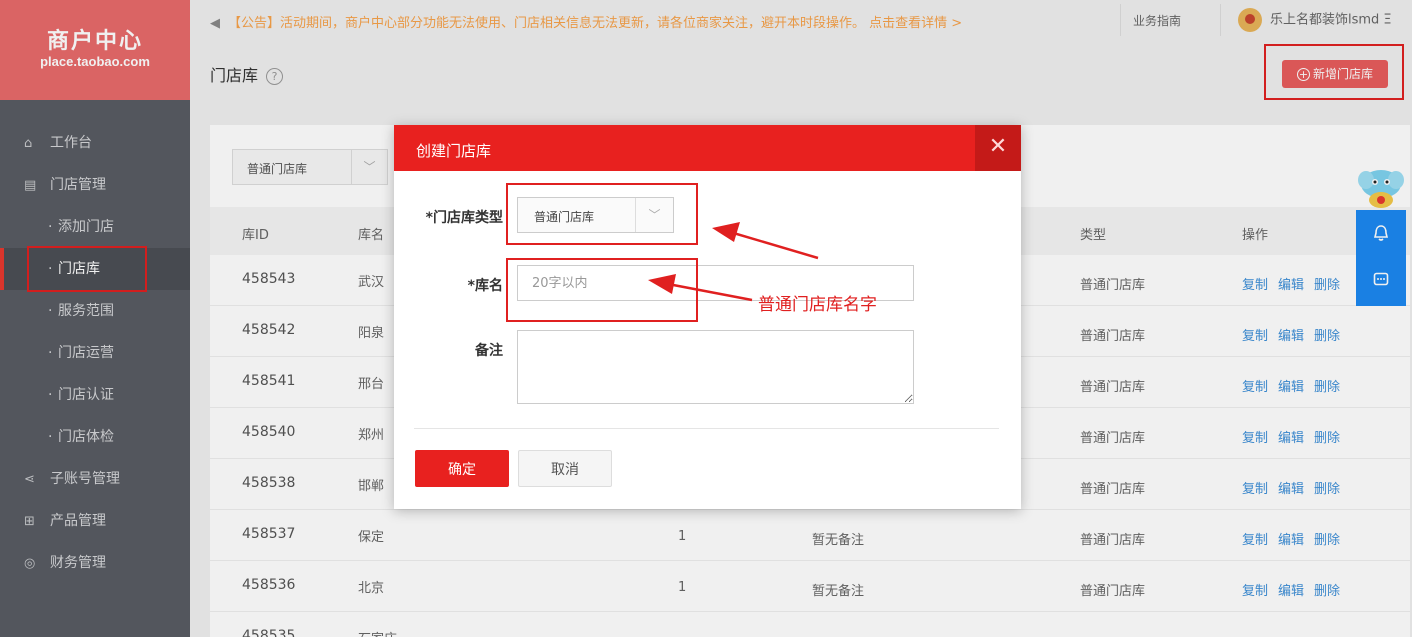  What do you see at coordinates (707, 148) in the screenshot?
I see `dialog-header: 创建门店库 ✕` at bounding box center [707, 148].